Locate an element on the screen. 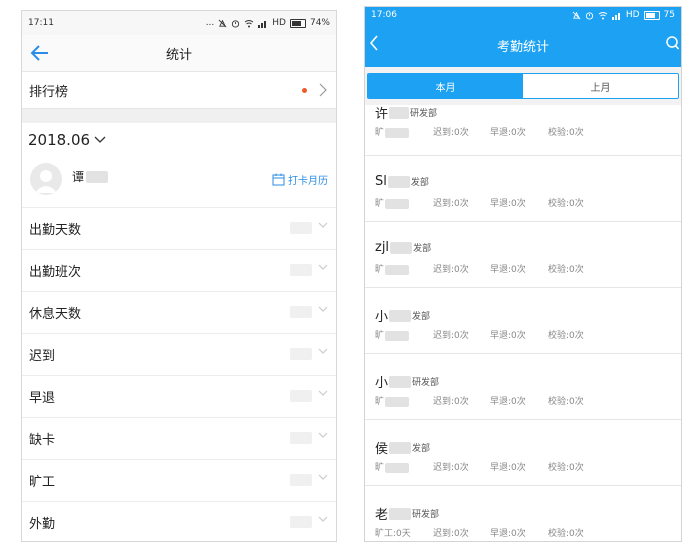 The image size is (700, 550). stat-row: 出勤天数 is located at coordinates (179, 229).